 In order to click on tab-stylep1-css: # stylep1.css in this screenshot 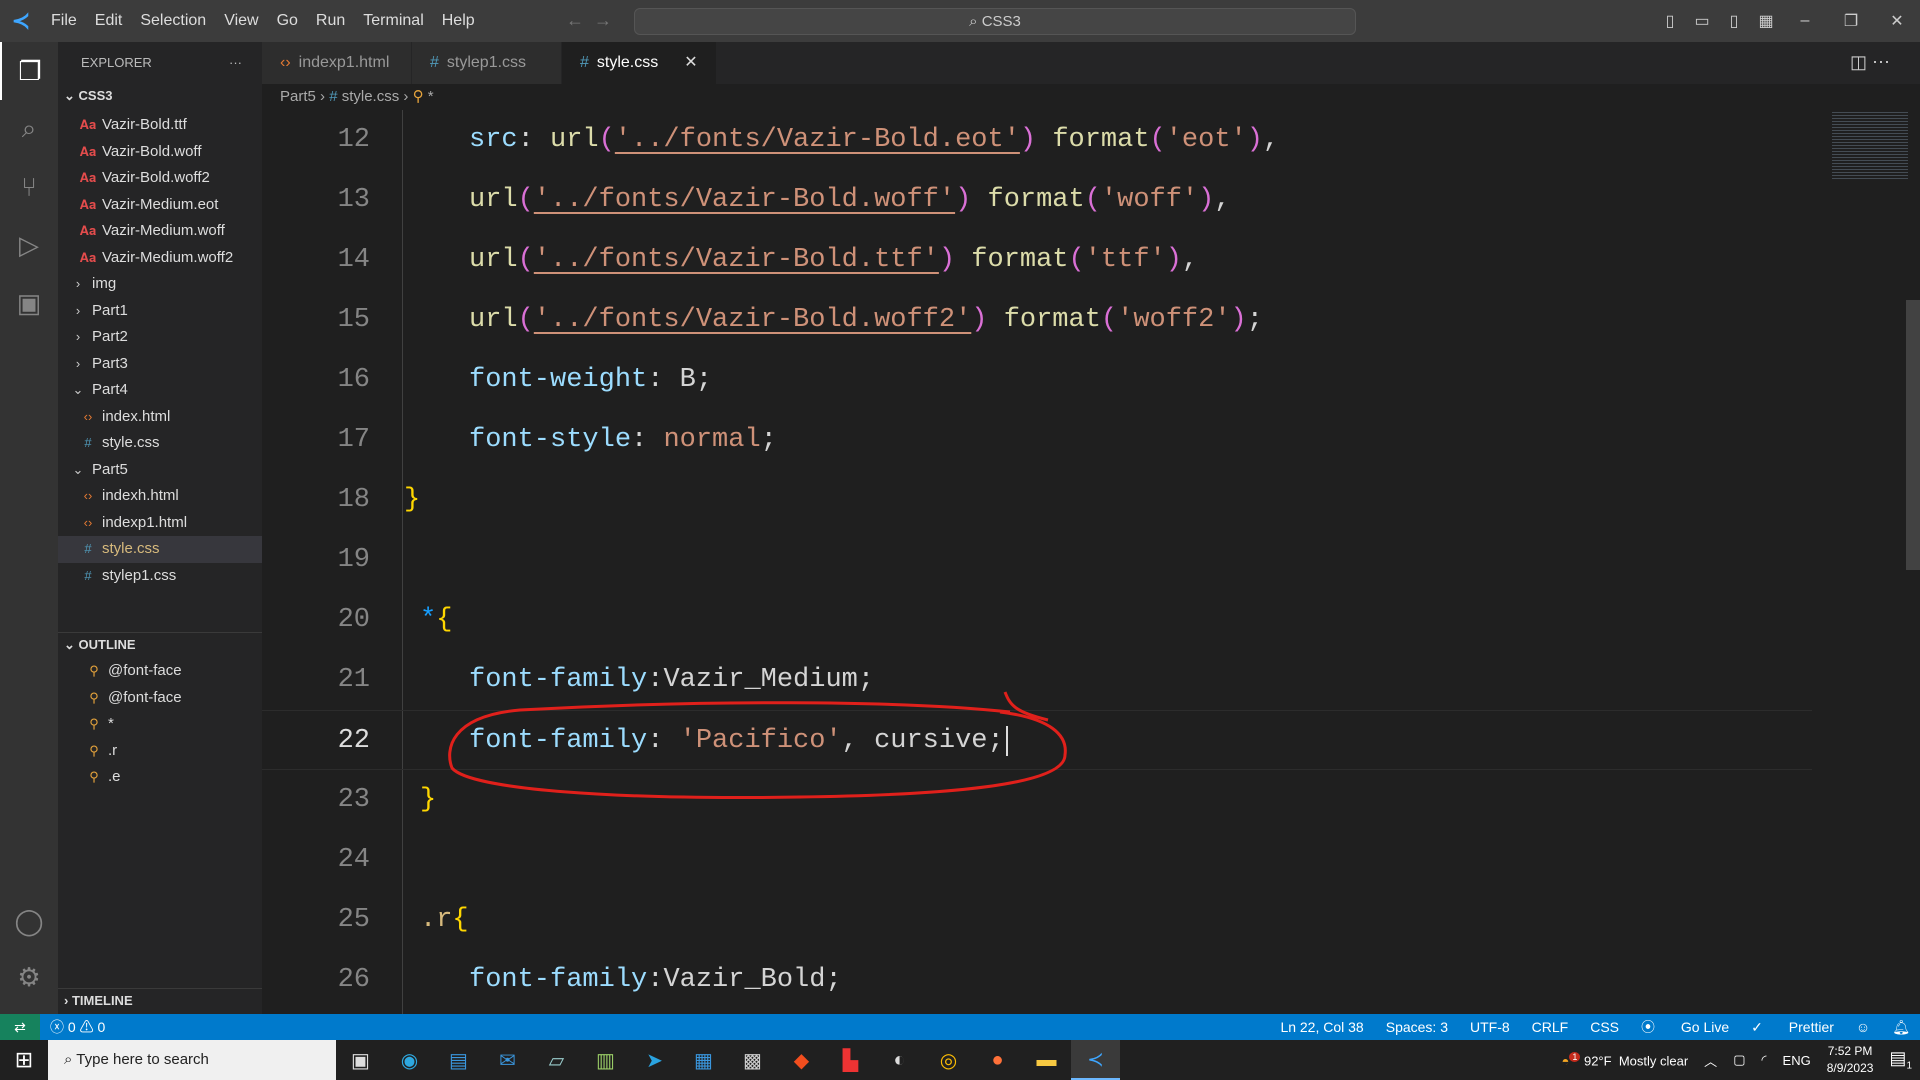, I will do `click(487, 63)`.